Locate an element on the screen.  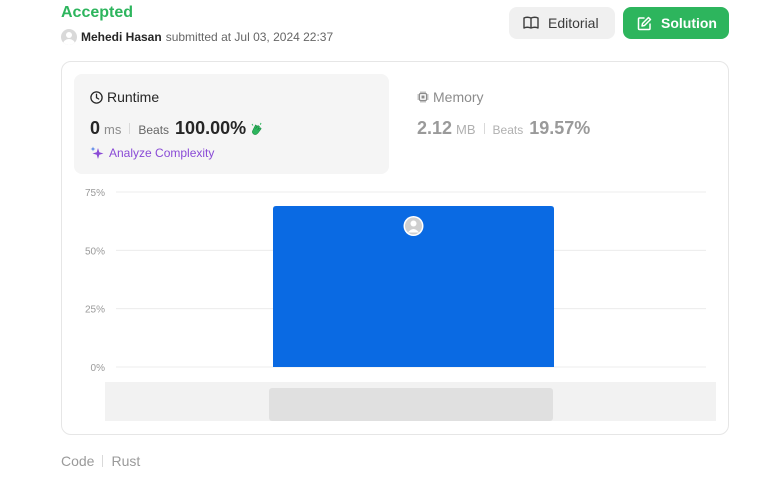
y-tick-label: 0% is located at coordinates (98, 368).